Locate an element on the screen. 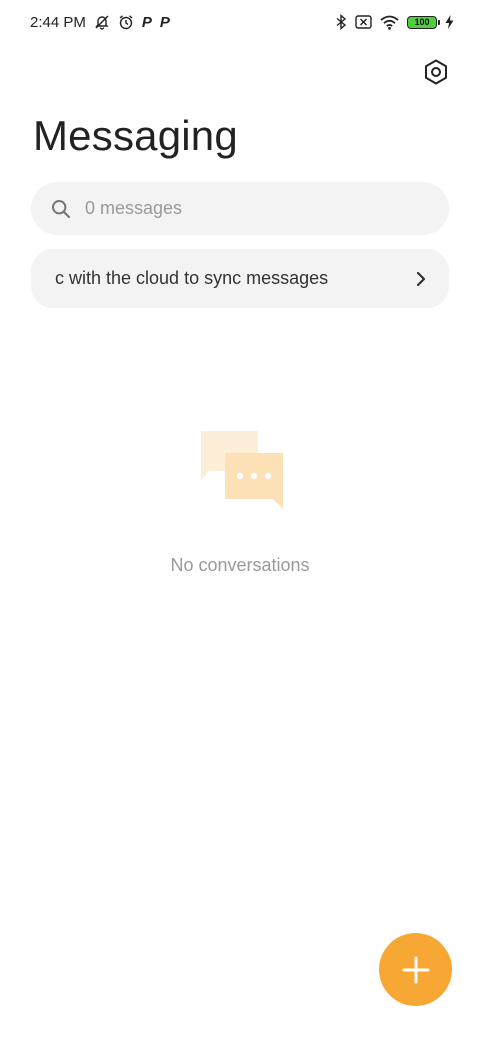 The width and height of the screenshot is (480, 1040). battery-level: 100 is located at coordinates (422, 22).